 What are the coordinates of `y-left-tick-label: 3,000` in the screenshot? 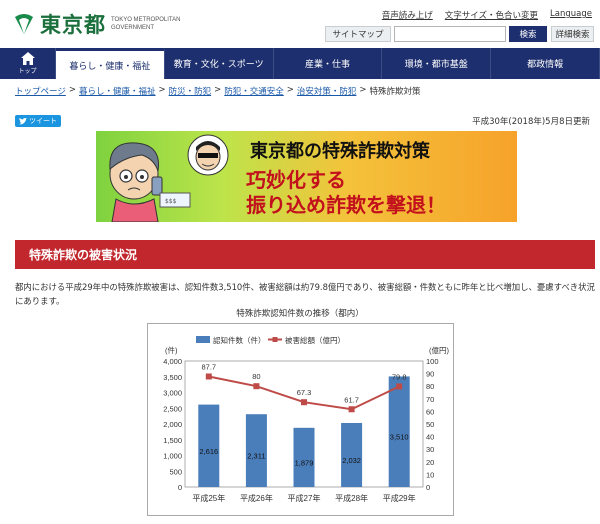 It's located at (172, 393).